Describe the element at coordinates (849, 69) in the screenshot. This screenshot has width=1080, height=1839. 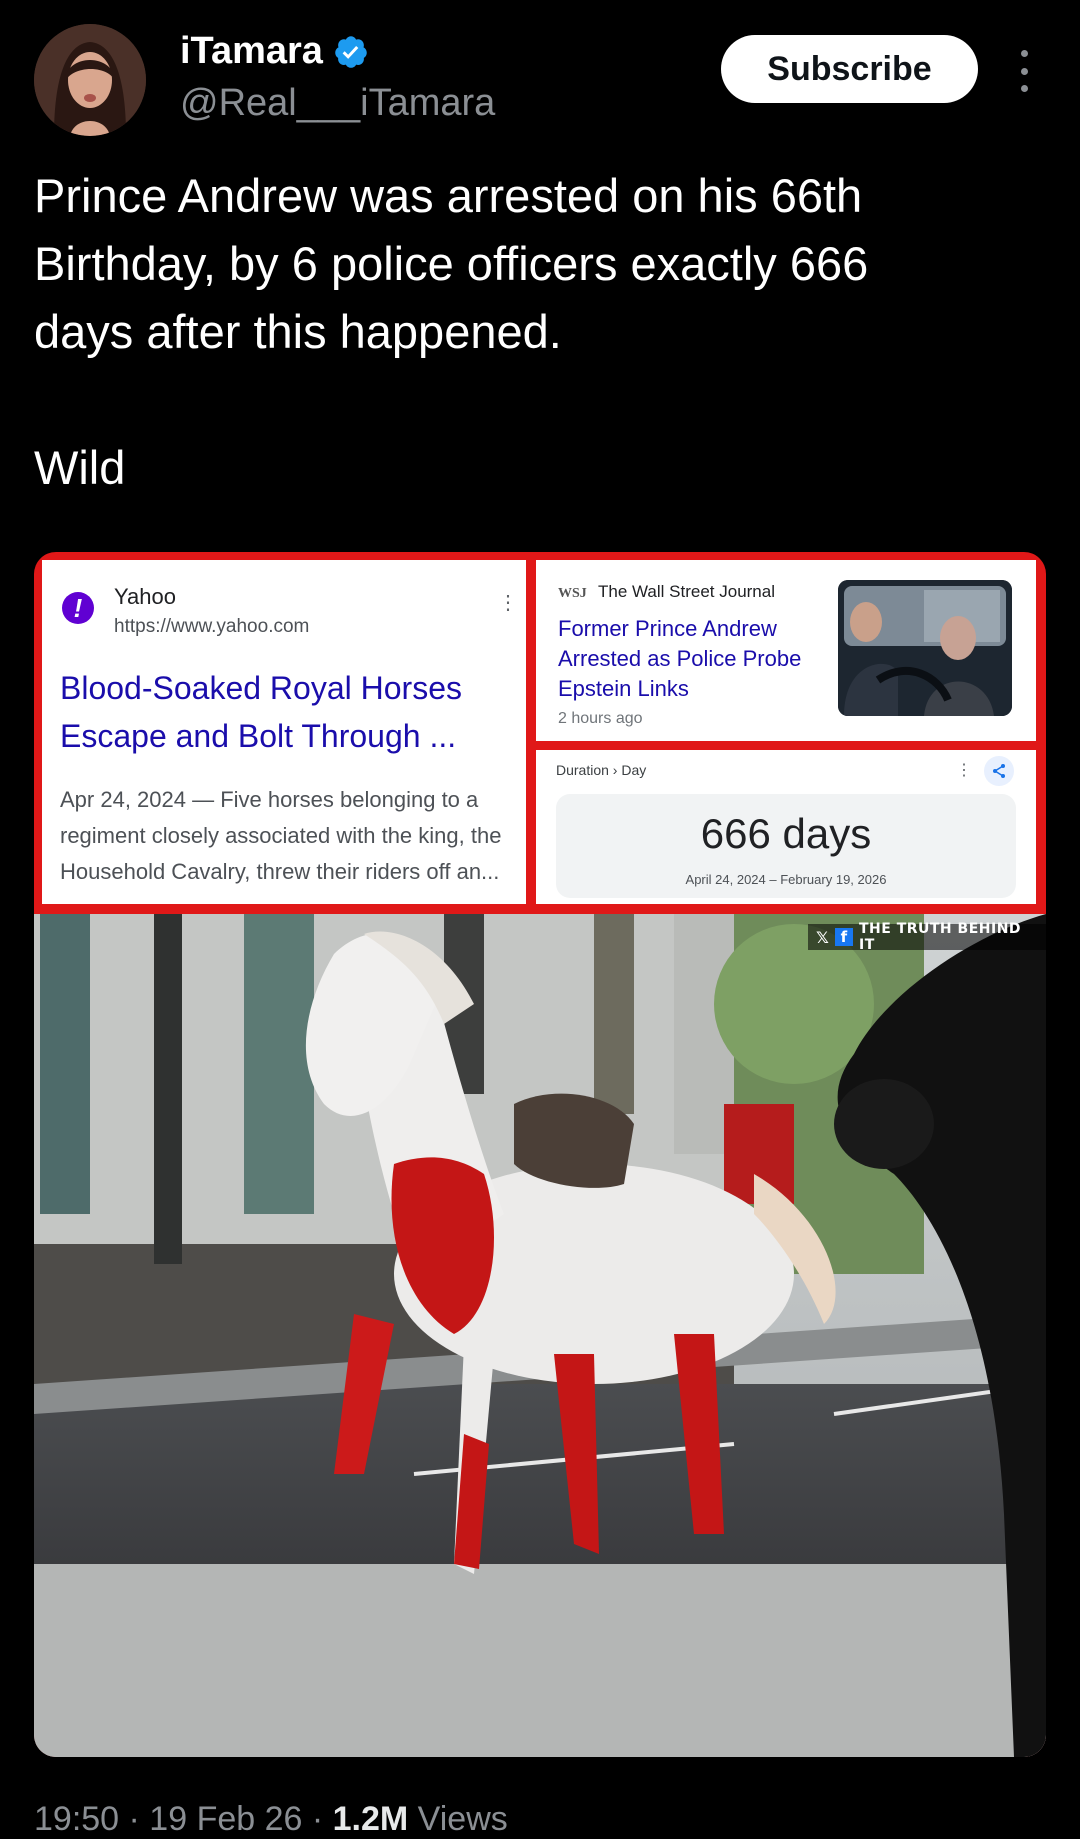
I see `subscribe-button: Subscribe` at that location.